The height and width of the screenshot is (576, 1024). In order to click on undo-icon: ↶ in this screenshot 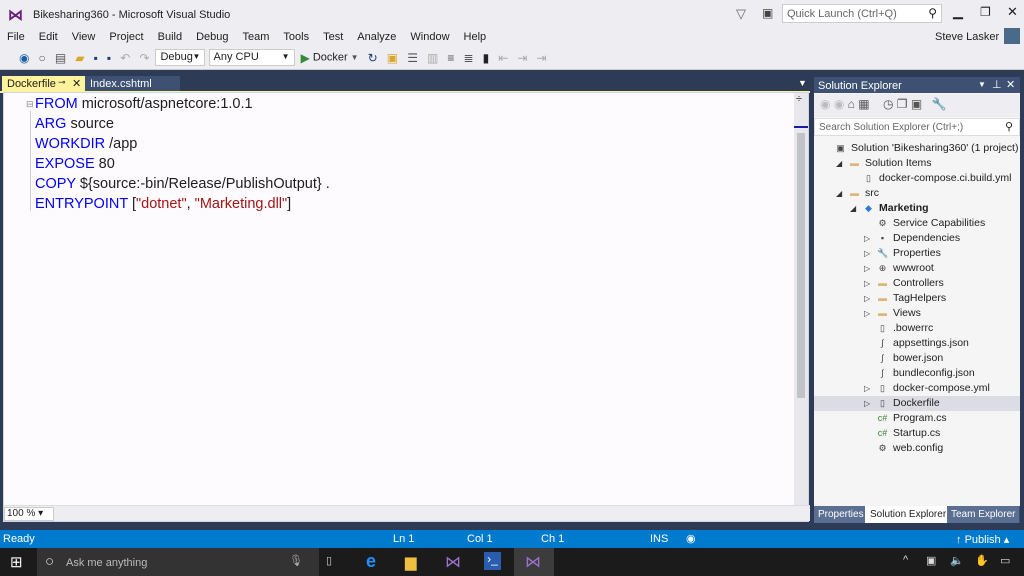, I will do `click(125, 58)`.